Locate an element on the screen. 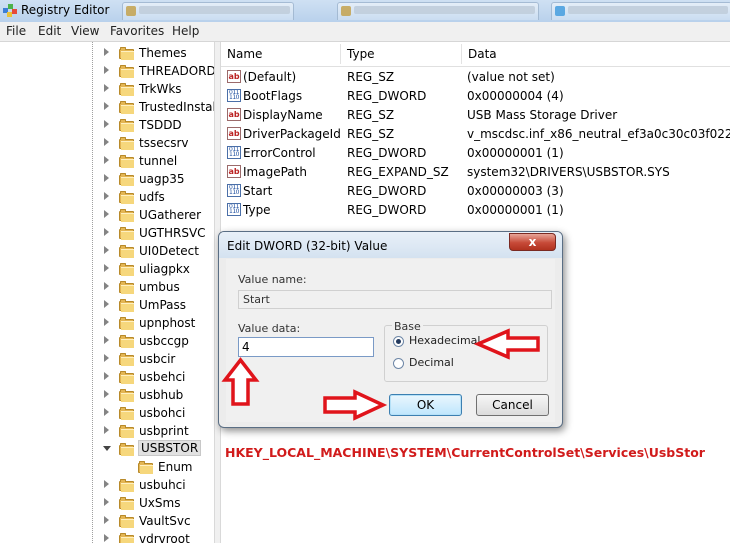 The width and height of the screenshot is (730, 543). tree-item: UxSms is located at coordinates (107, 503).